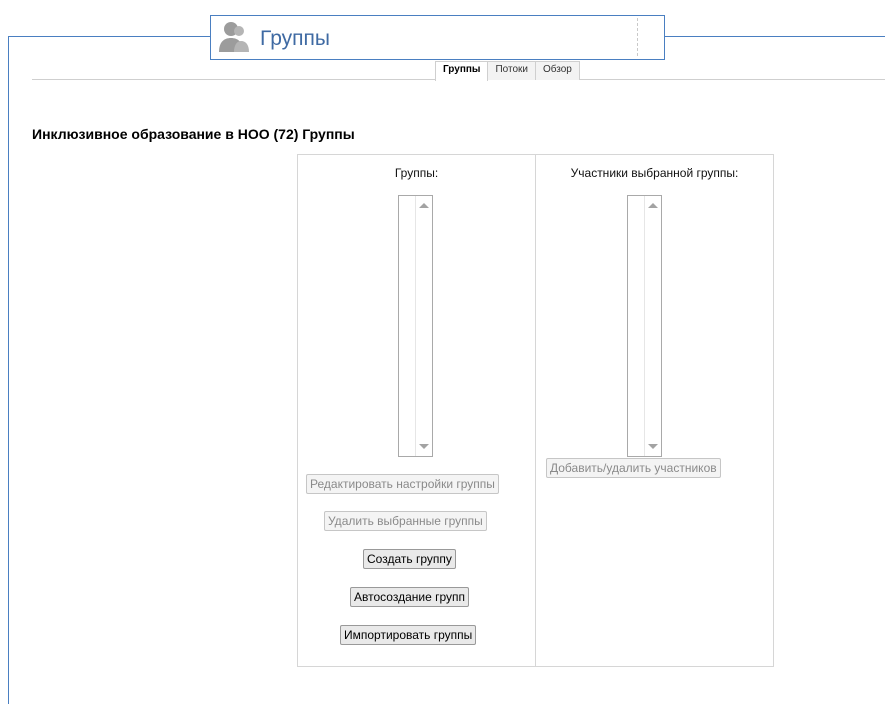  I want to click on members-scrollbar, so click(652, 326).